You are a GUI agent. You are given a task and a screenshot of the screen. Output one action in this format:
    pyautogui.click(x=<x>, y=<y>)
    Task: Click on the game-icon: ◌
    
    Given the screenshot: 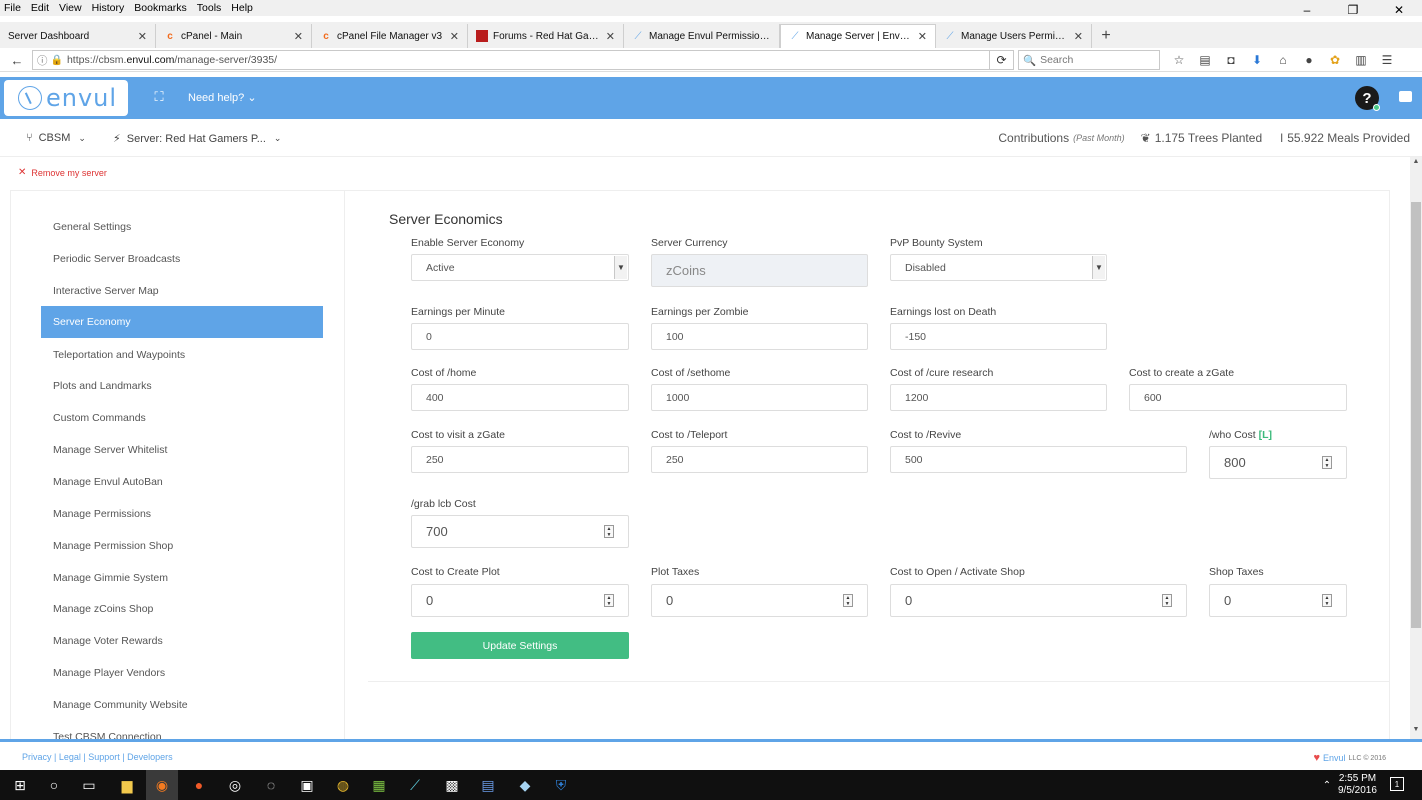 What is the action you would take?
    pyautogui.click(x=271, y=785)
    